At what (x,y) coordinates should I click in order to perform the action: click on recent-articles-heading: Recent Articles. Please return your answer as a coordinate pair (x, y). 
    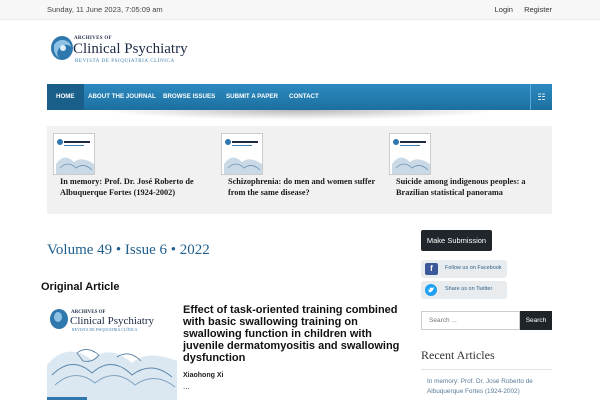
    Looking at the image, I should click on (458, 355).